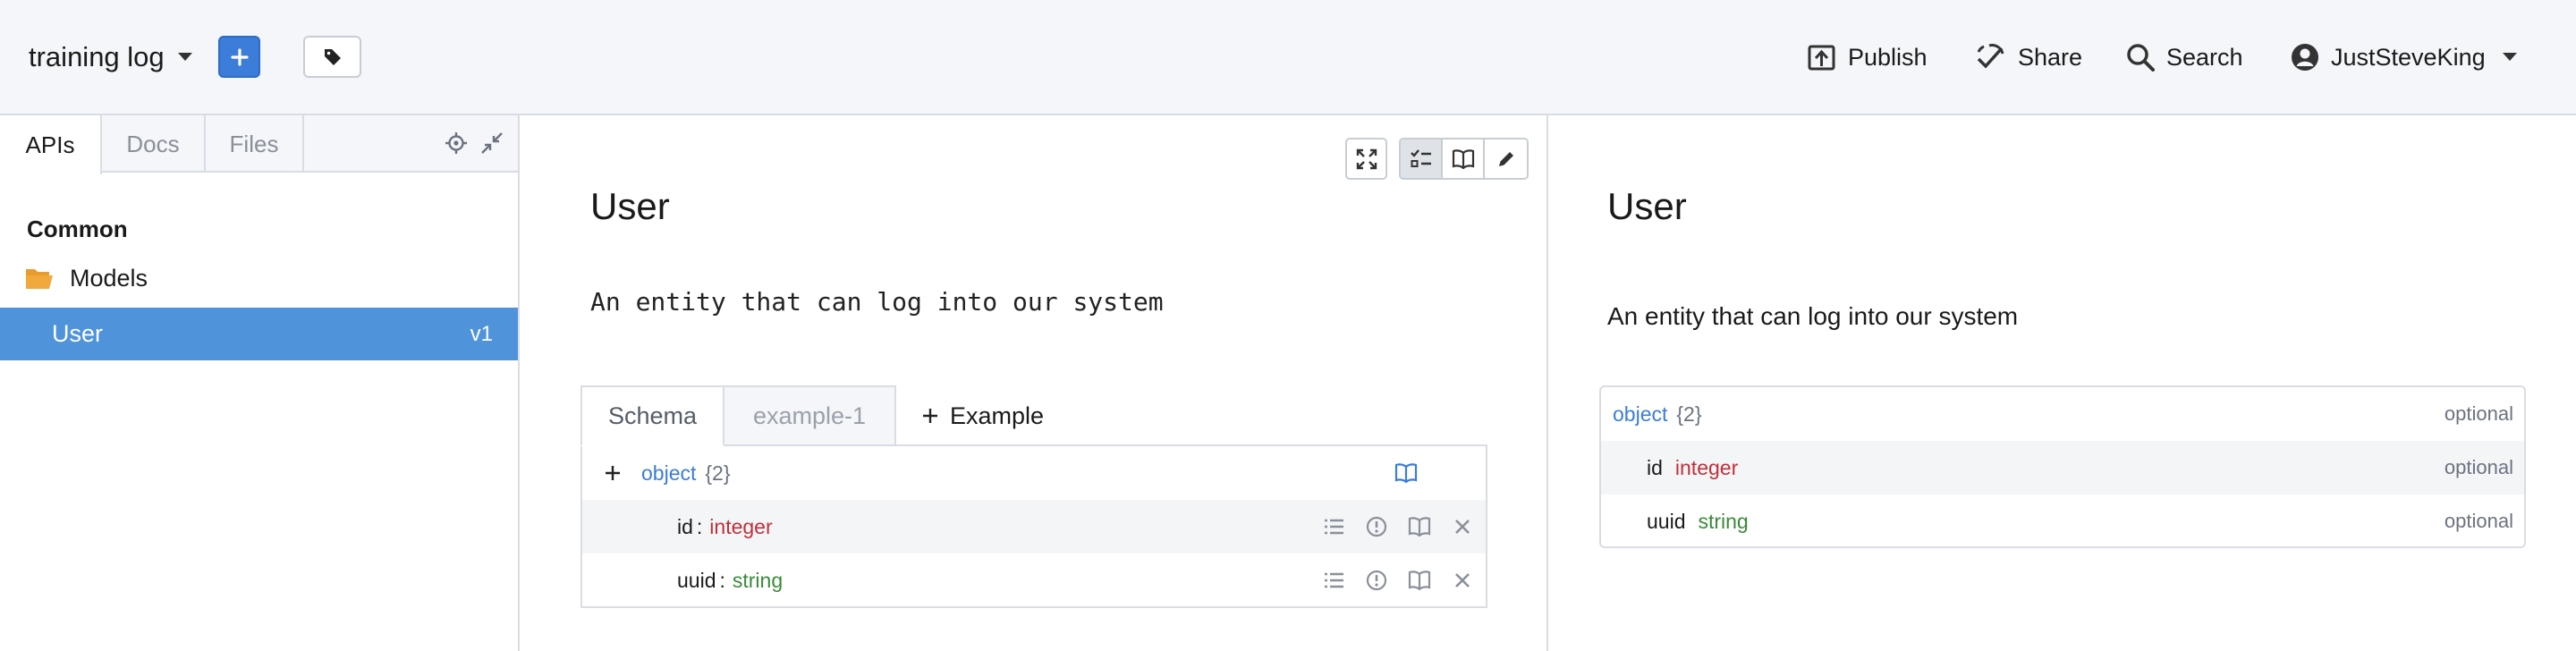  What do you see at coordinates (685, 527) in the screenshot?
I see `property-name: id` at bounding box center [685, 527].